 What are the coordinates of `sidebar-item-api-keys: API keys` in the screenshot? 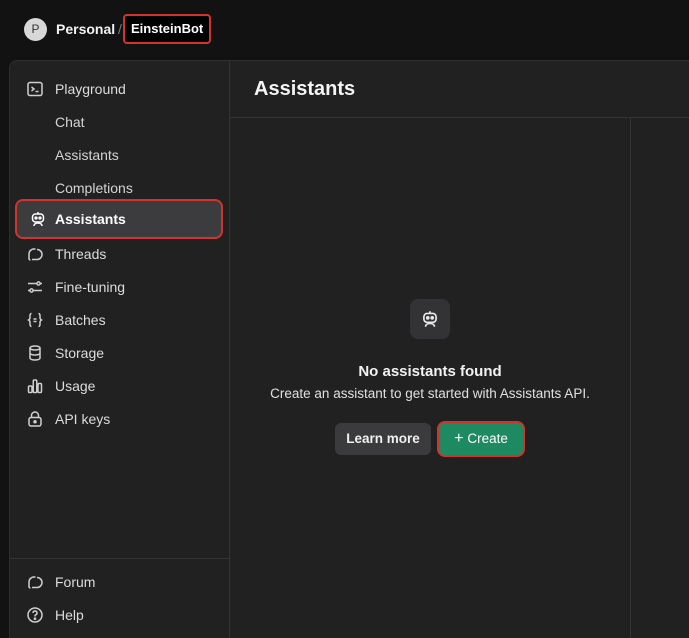 It's located at (68, 419).